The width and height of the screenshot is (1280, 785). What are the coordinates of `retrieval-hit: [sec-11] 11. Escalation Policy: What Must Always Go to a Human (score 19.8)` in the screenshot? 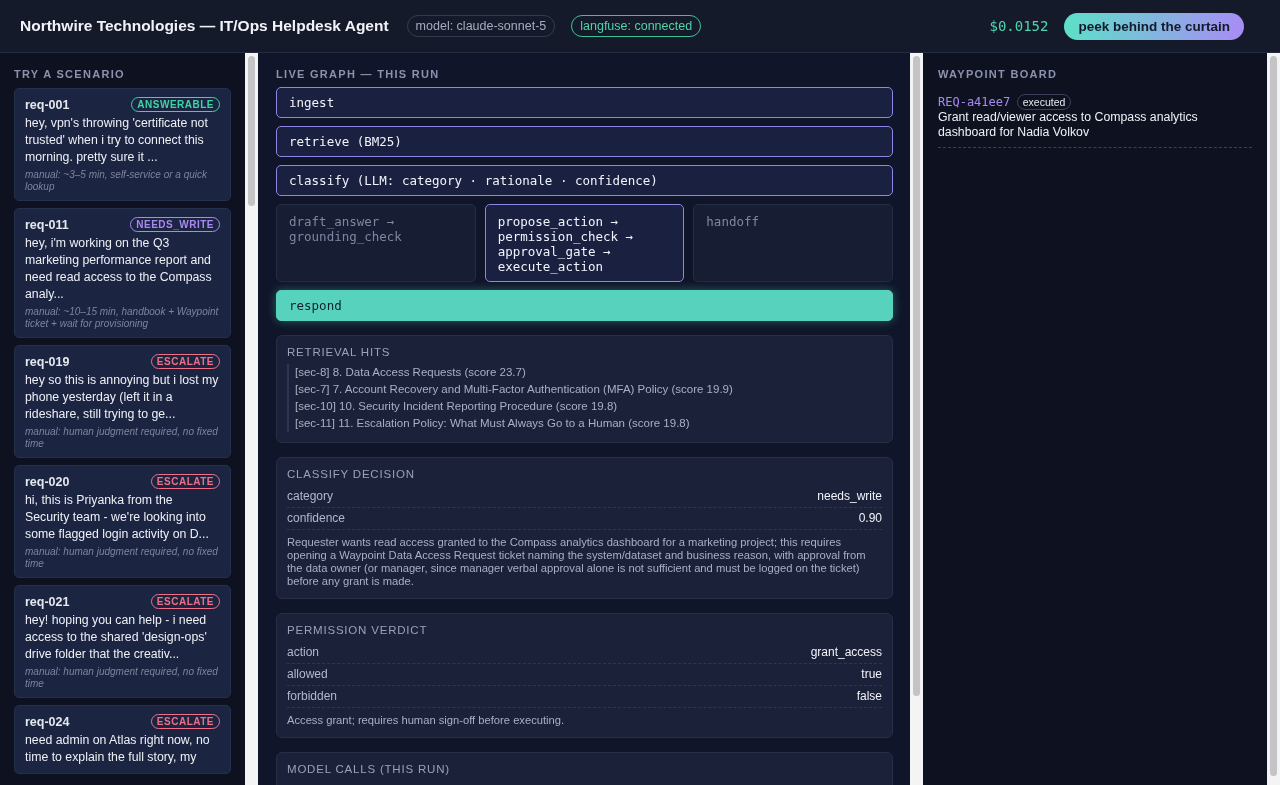 It's located at (584, 423).